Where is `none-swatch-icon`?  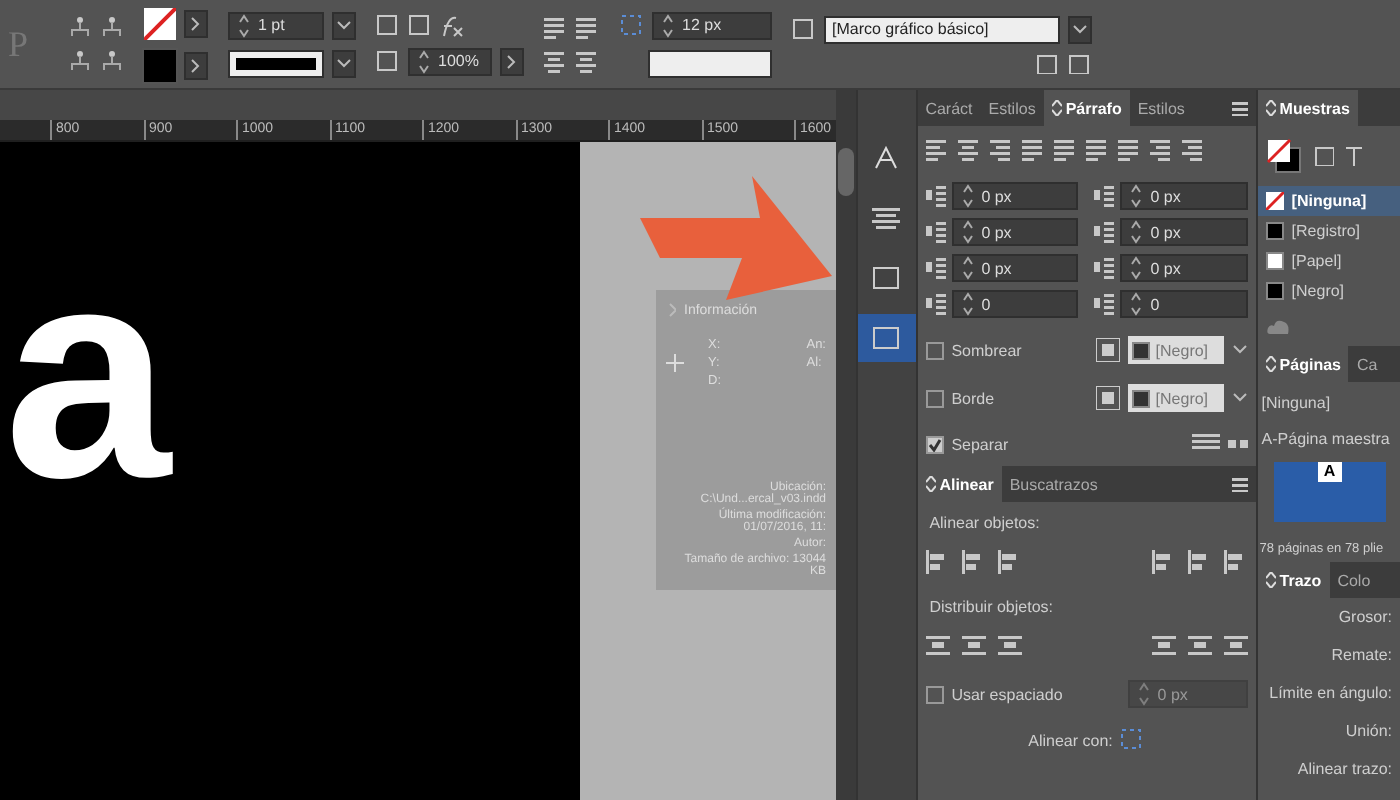 none-swatch-icon is located at coordinates (1274, 201).